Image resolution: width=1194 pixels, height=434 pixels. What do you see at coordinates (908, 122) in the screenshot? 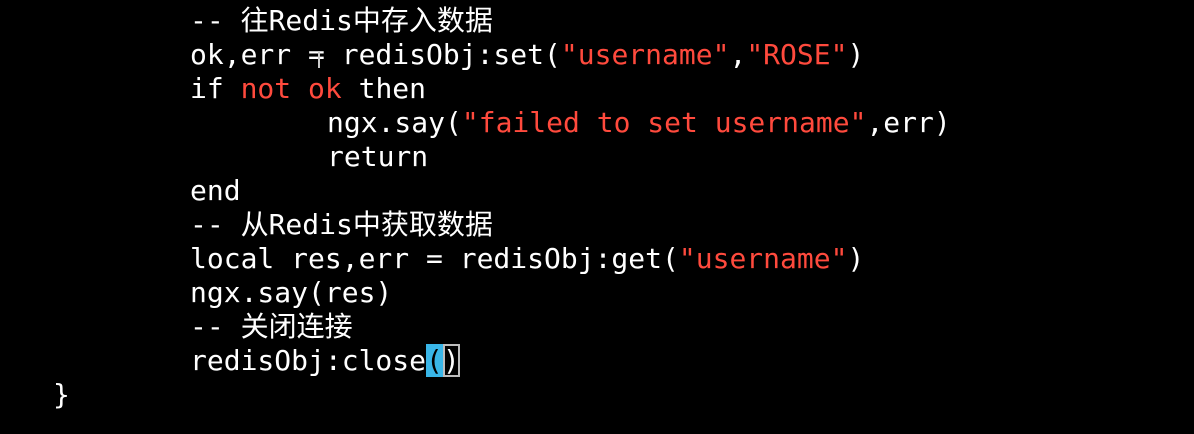
I see `code-token: ,err)` at bounding box center [908, 122].